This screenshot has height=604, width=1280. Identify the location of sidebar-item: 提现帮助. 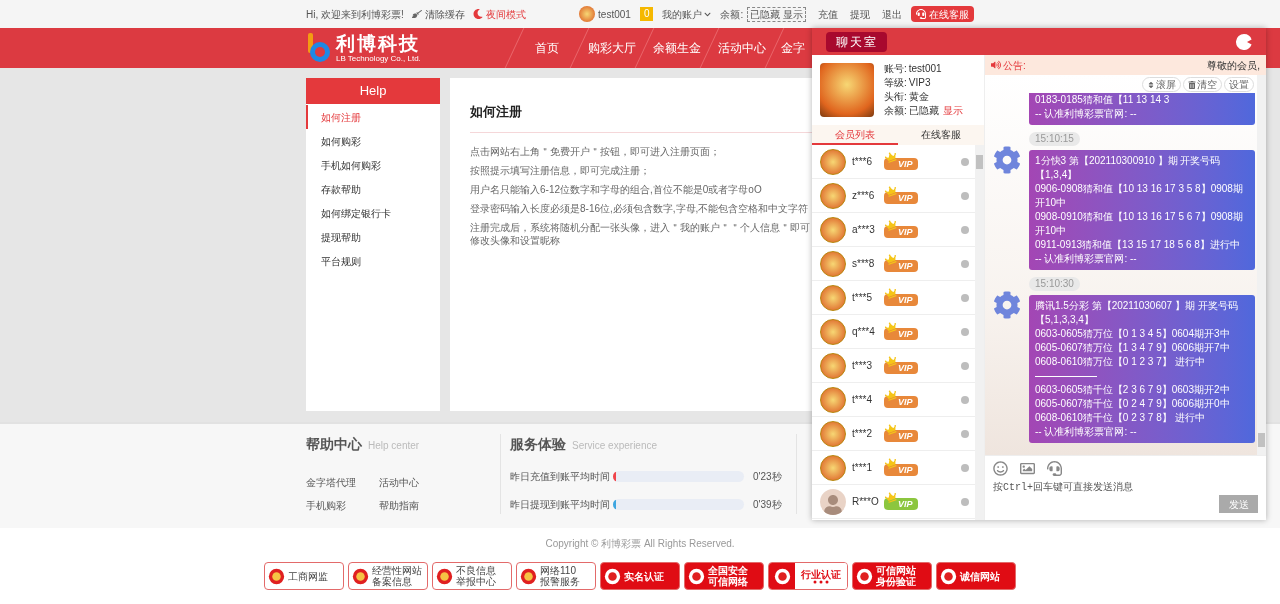
(373, 237).